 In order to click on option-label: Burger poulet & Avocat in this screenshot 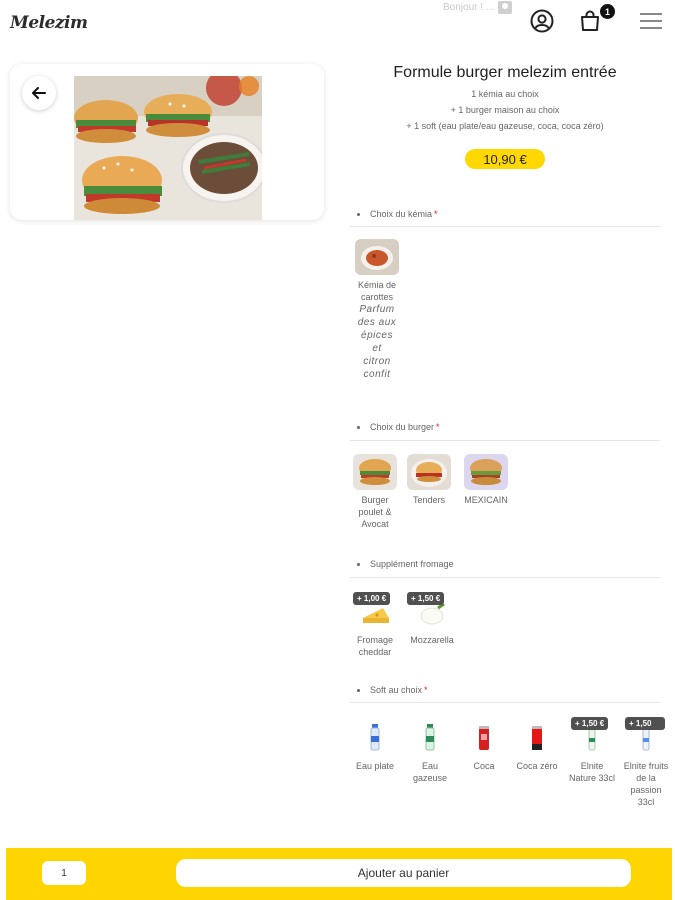, I will do `click(375, 512)`.